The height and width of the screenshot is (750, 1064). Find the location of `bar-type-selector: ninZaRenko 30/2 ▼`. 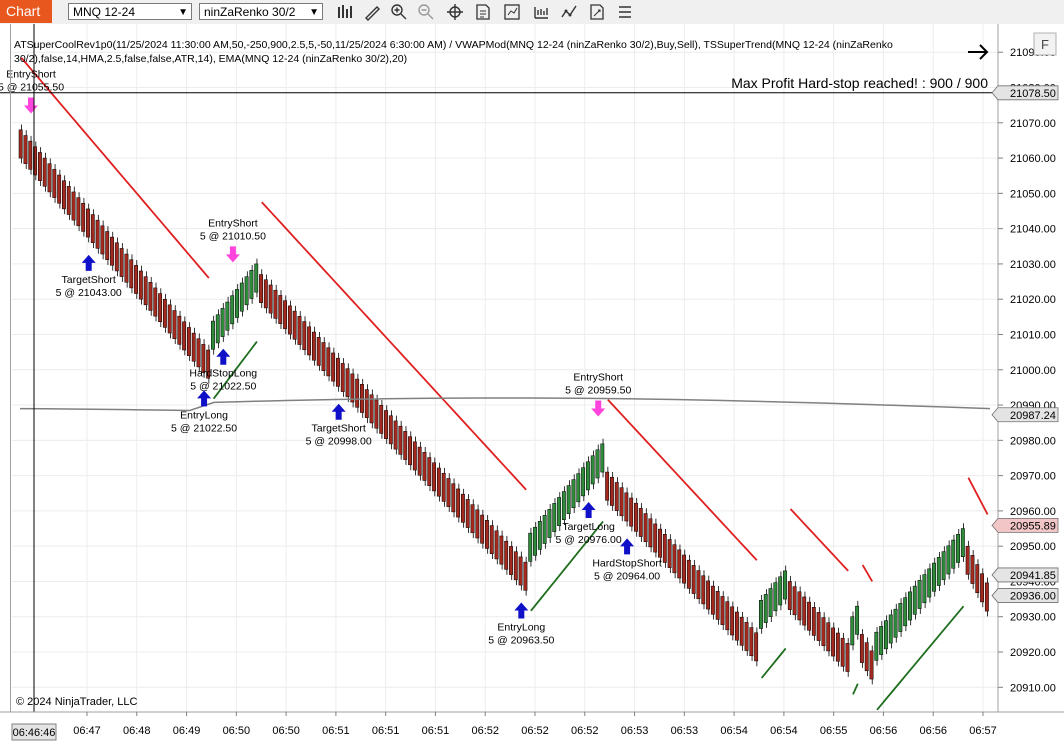

bar-type-selector: ninZaRenko 30/2 ▼ is located at coordinates (261, 11).